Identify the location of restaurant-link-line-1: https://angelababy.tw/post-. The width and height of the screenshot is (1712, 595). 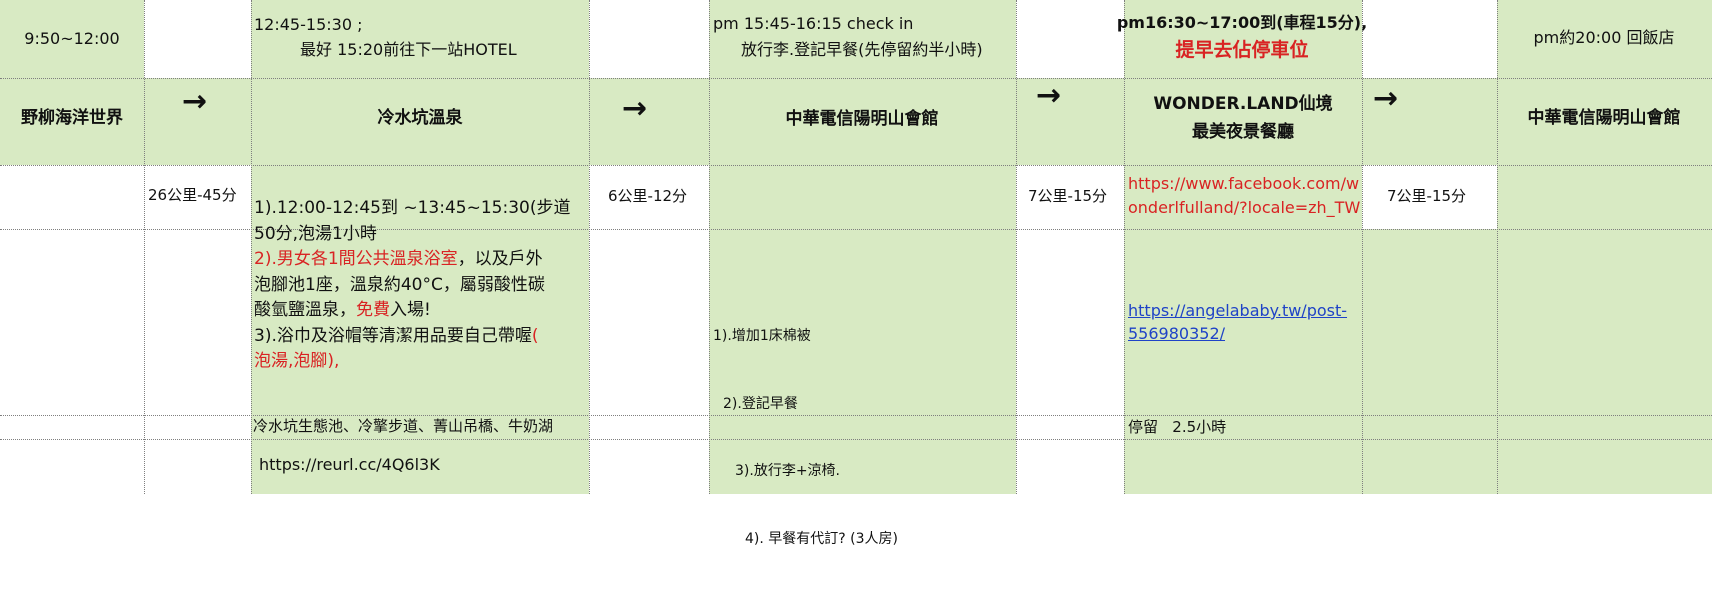
(1237, 311).